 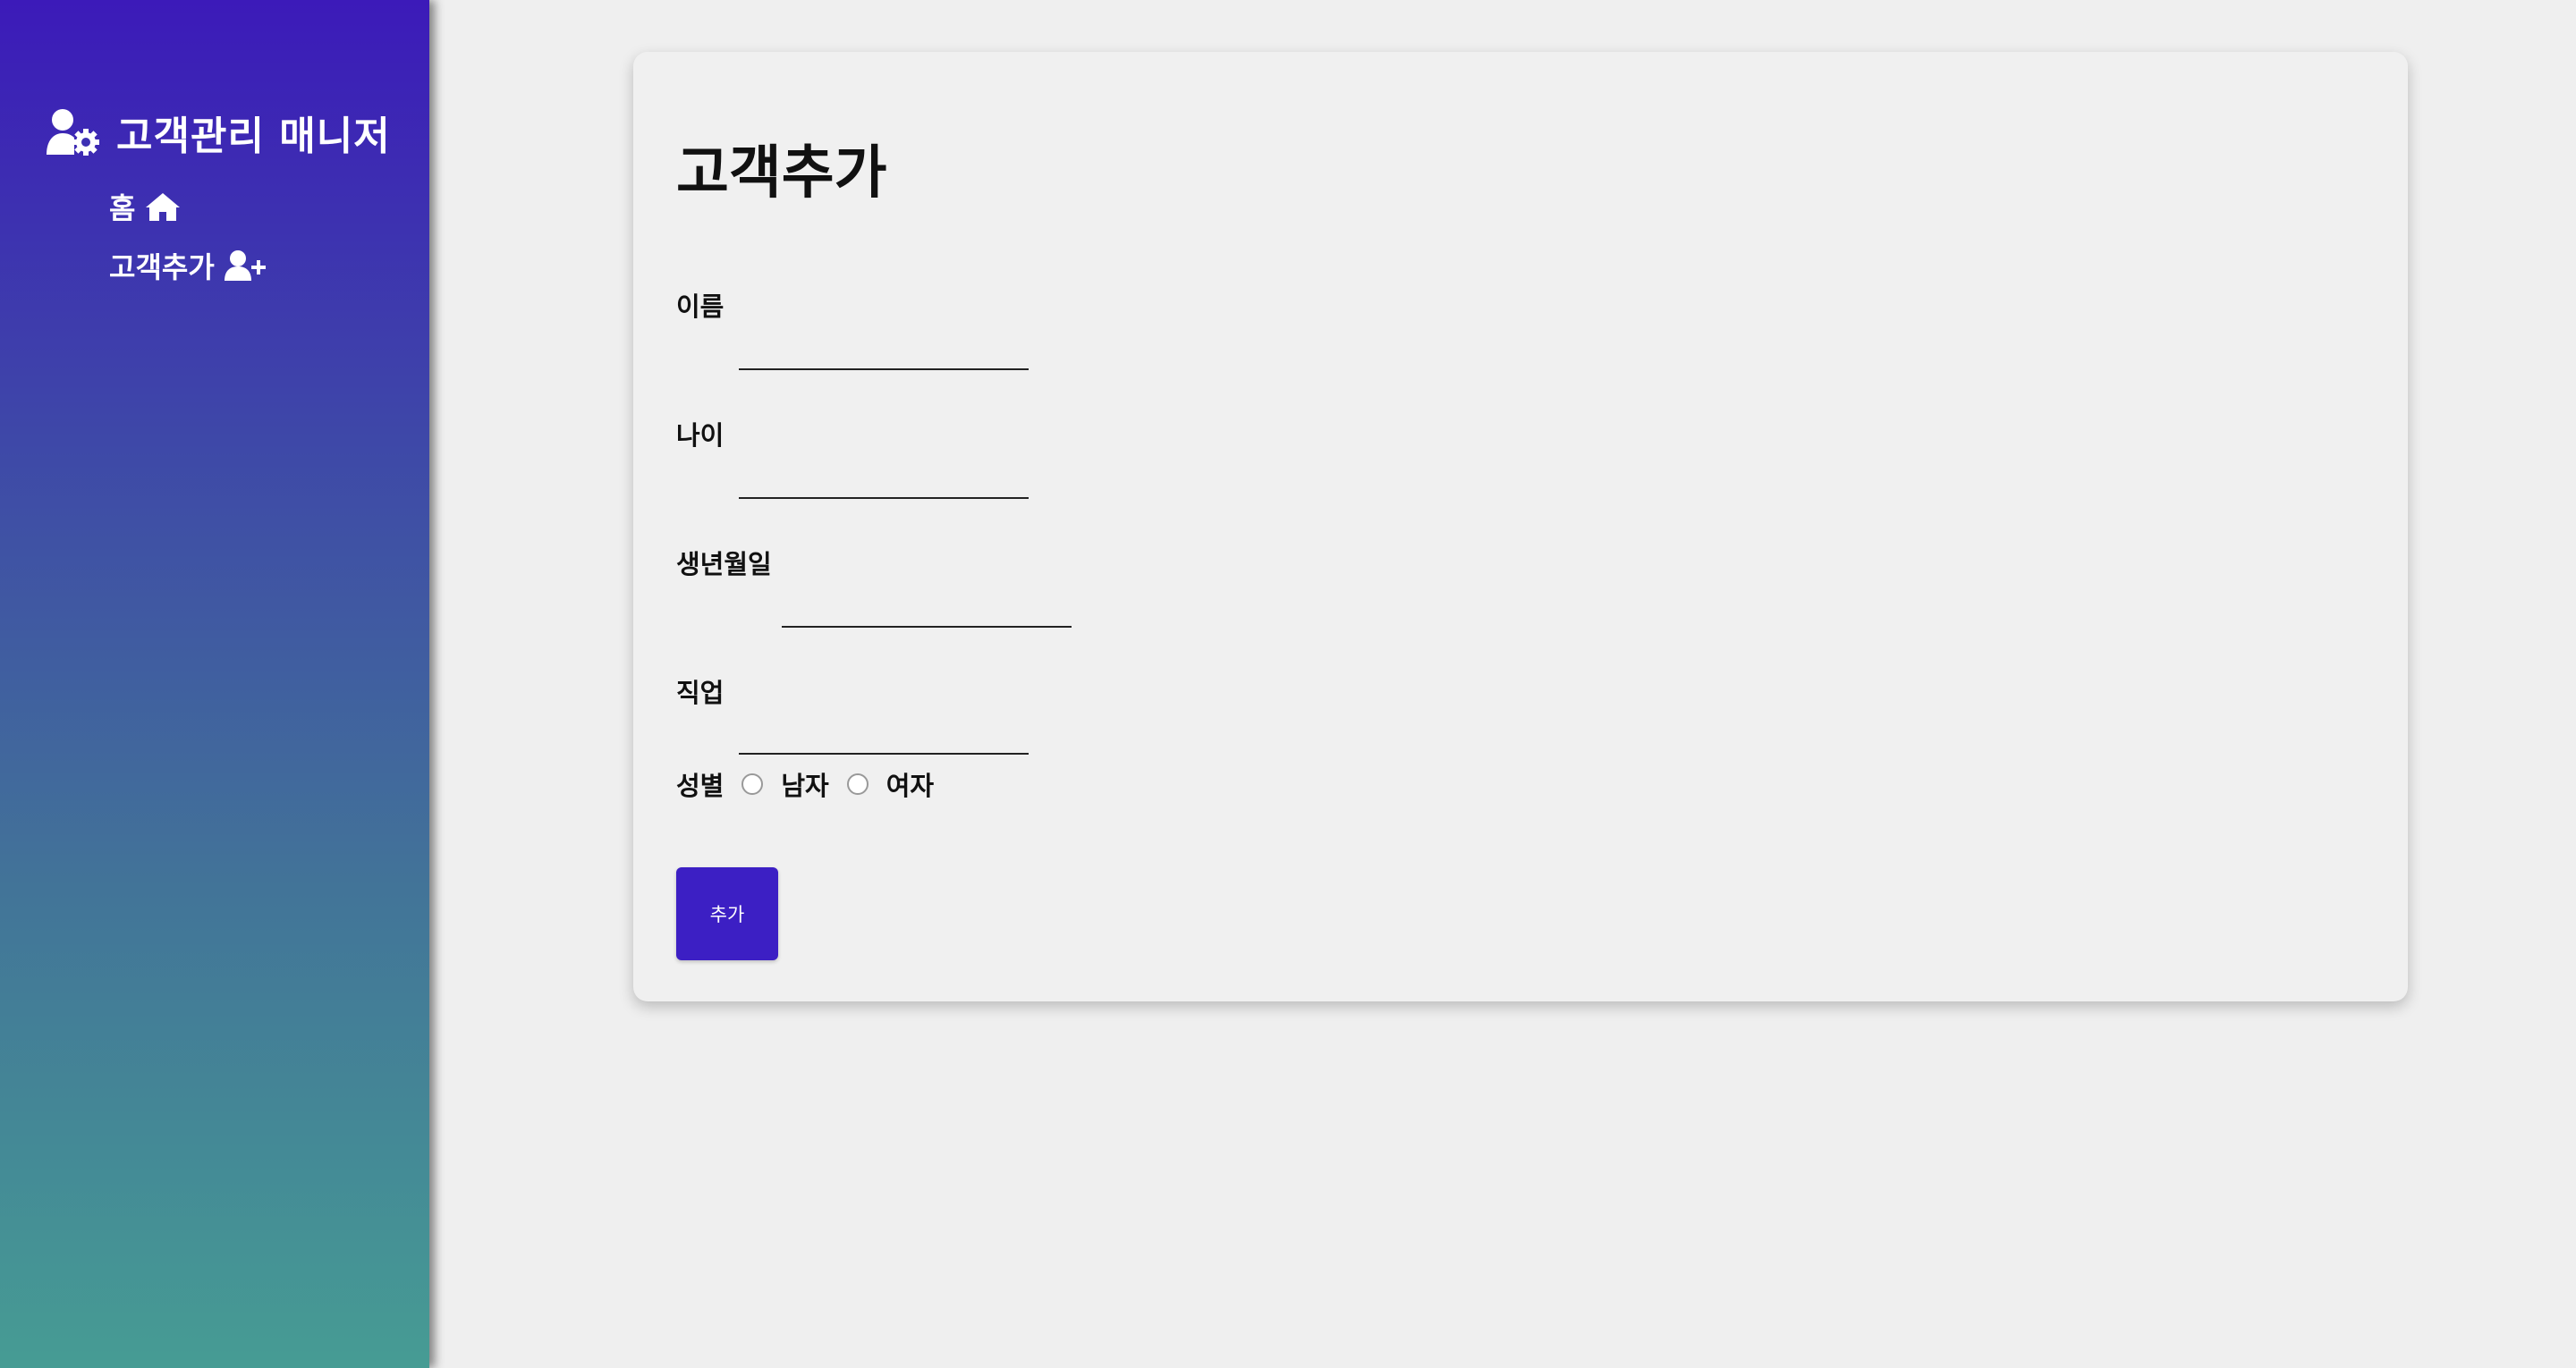 I want to click on sidebar-item-home: 홈, so click(x=145, y=207).